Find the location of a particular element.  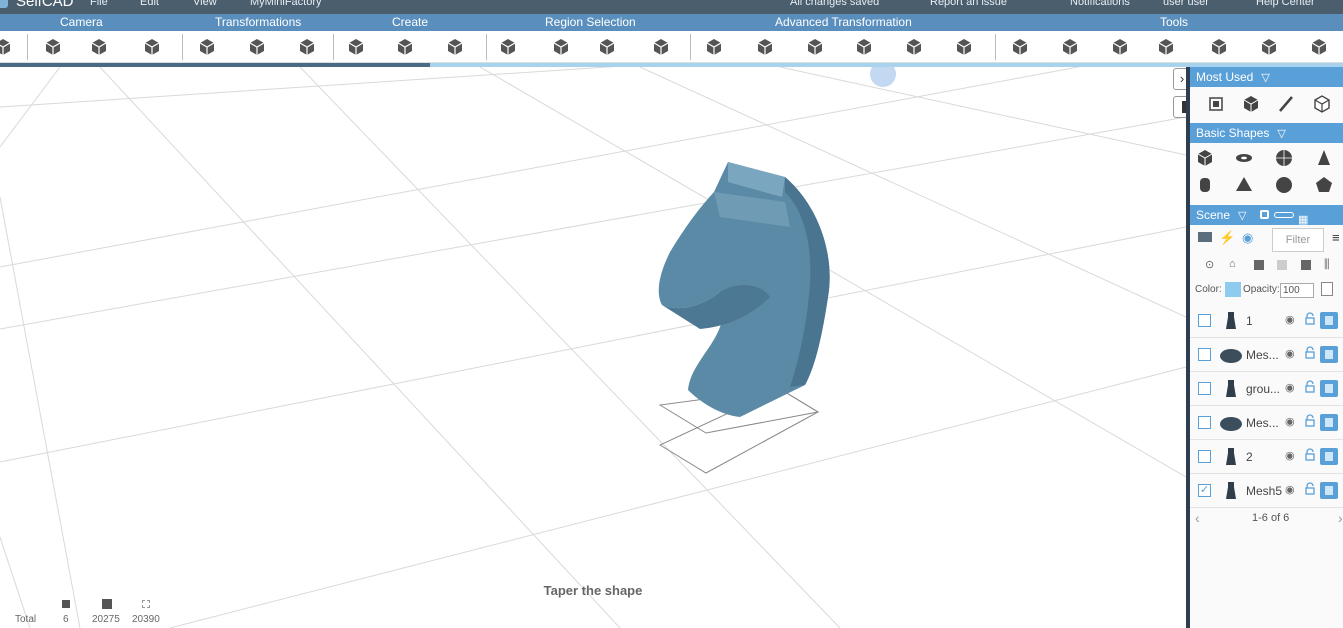

grid-view-icon: ▦ is located at coordinates (1303, 220).